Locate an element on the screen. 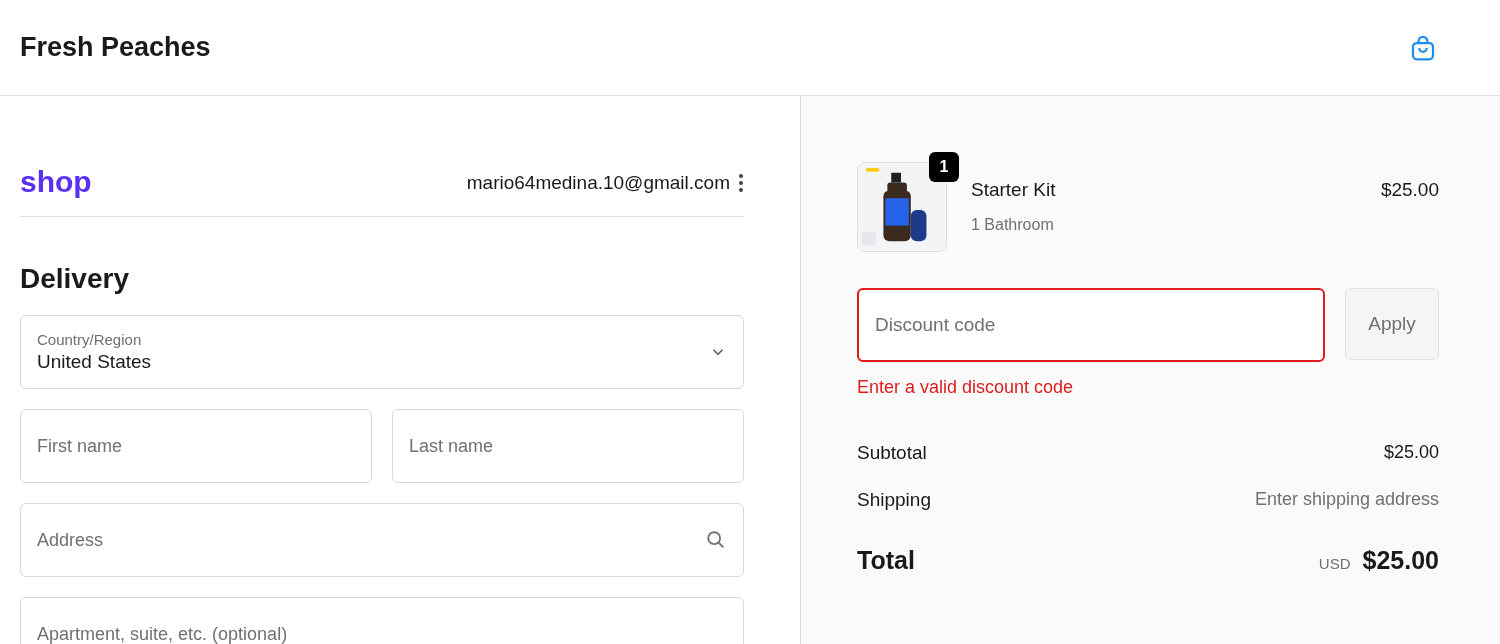  currency-code: USD is located at coordinates (1334, 564).